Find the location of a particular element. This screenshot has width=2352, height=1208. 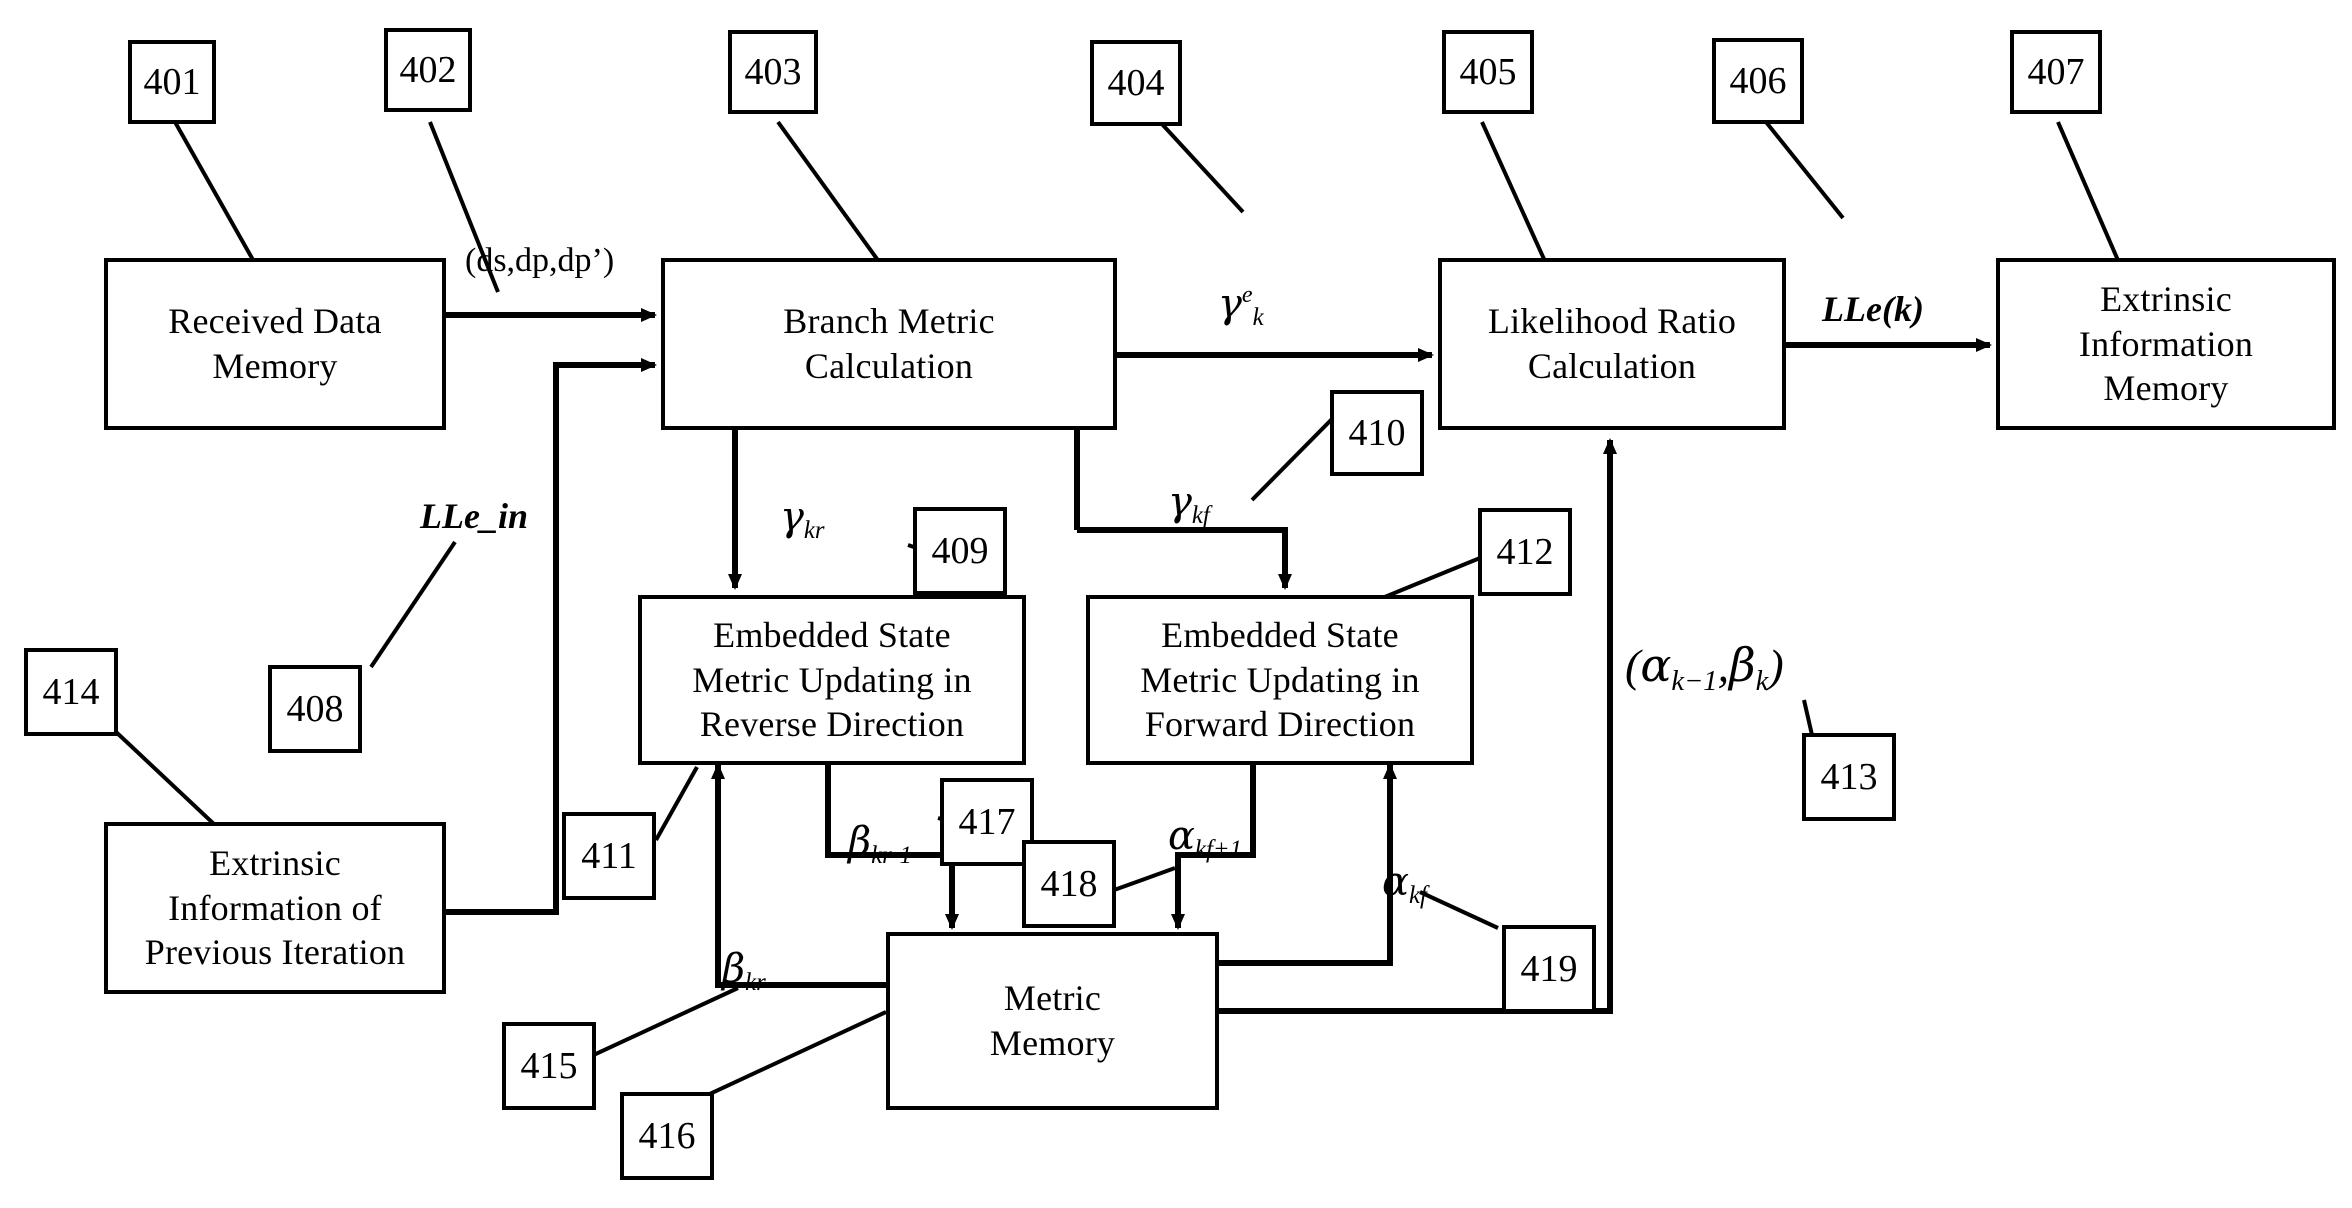

block-likelihood-ratio-calculation: Likelihood Ratio Calculation is located at coordinates (1612, 344).